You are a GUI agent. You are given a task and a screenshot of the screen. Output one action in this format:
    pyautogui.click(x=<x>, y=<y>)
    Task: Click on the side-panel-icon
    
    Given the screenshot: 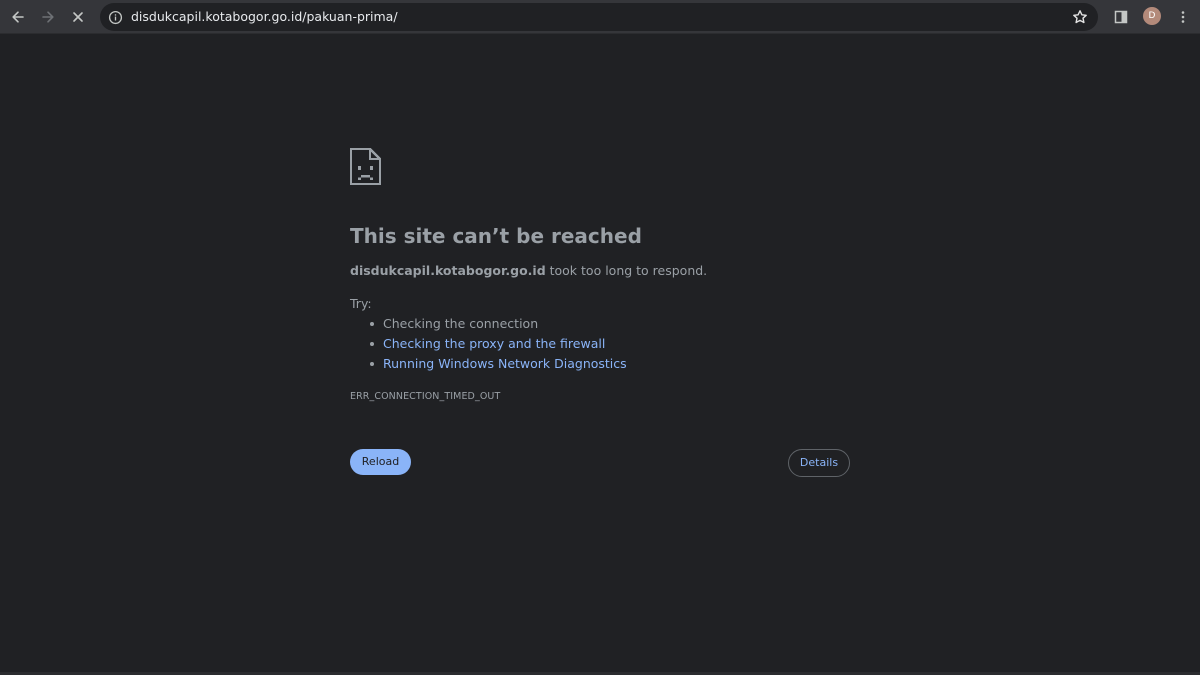 What is the action you would take?
    pyautogui.click(x=1121, y=17)
    